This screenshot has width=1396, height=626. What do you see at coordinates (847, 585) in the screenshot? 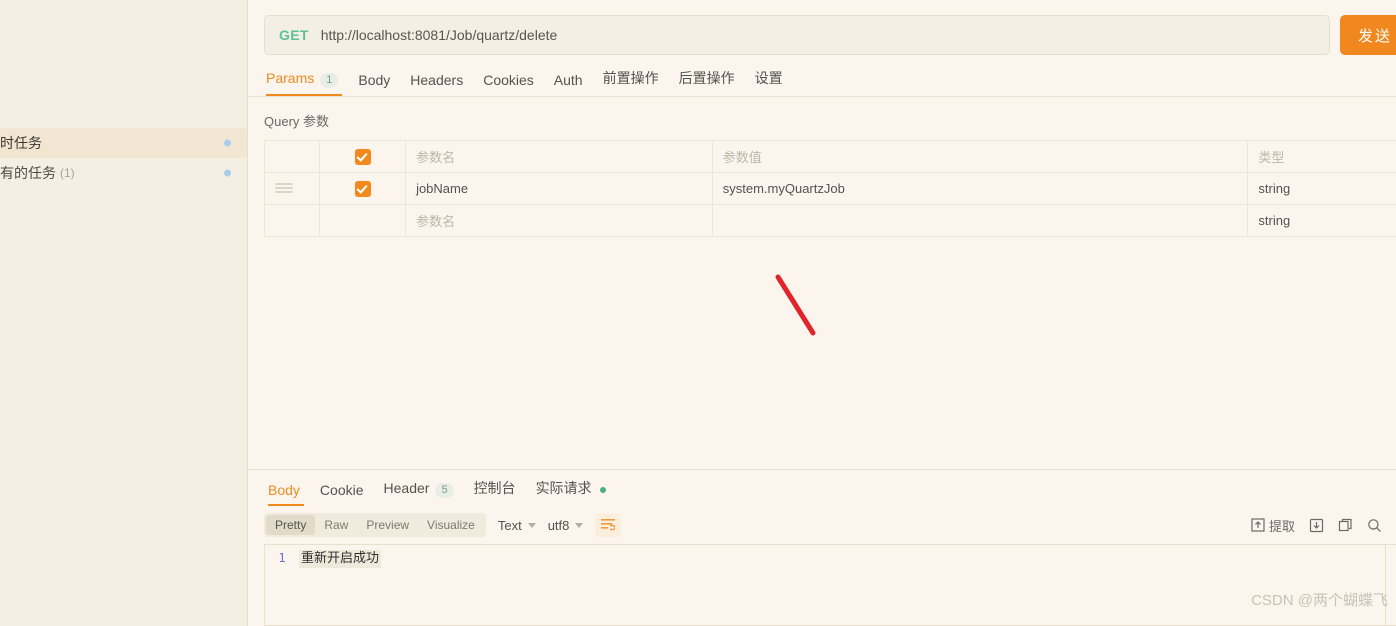
I see `response-body-content: 重新开启成功` at bounding box center [847, 585].